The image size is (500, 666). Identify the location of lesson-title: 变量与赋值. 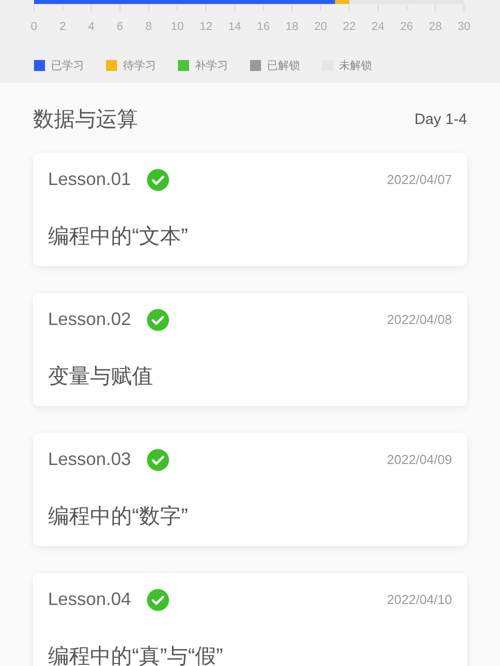
(101, 377).